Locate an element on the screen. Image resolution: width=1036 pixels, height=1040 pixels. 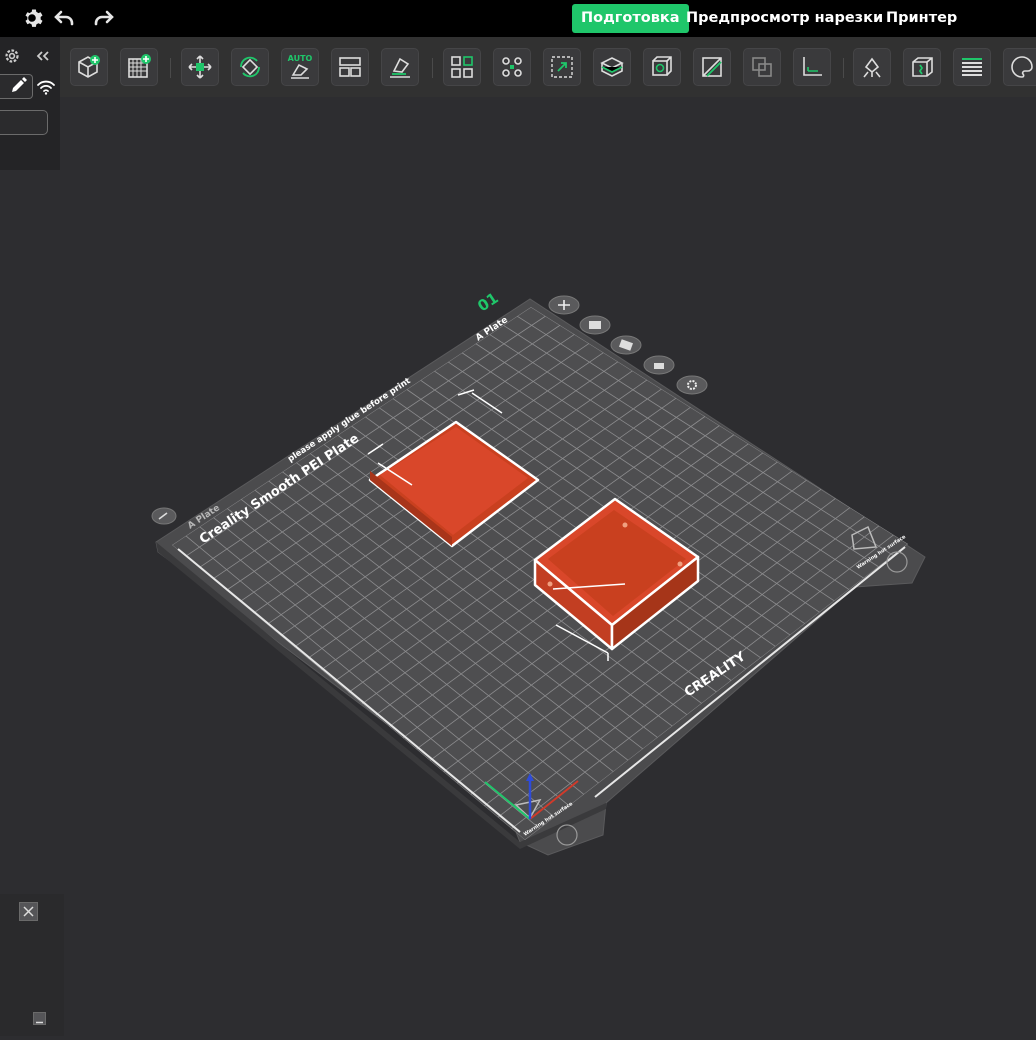
rotate-icon is located at coordinates (250, 67).